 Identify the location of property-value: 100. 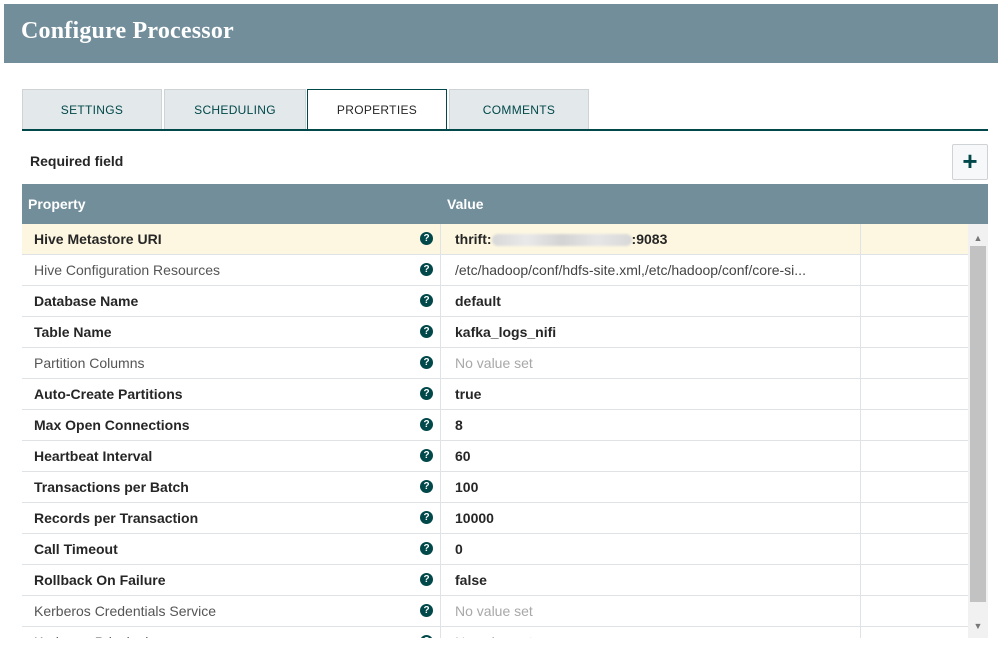
(651, 487).